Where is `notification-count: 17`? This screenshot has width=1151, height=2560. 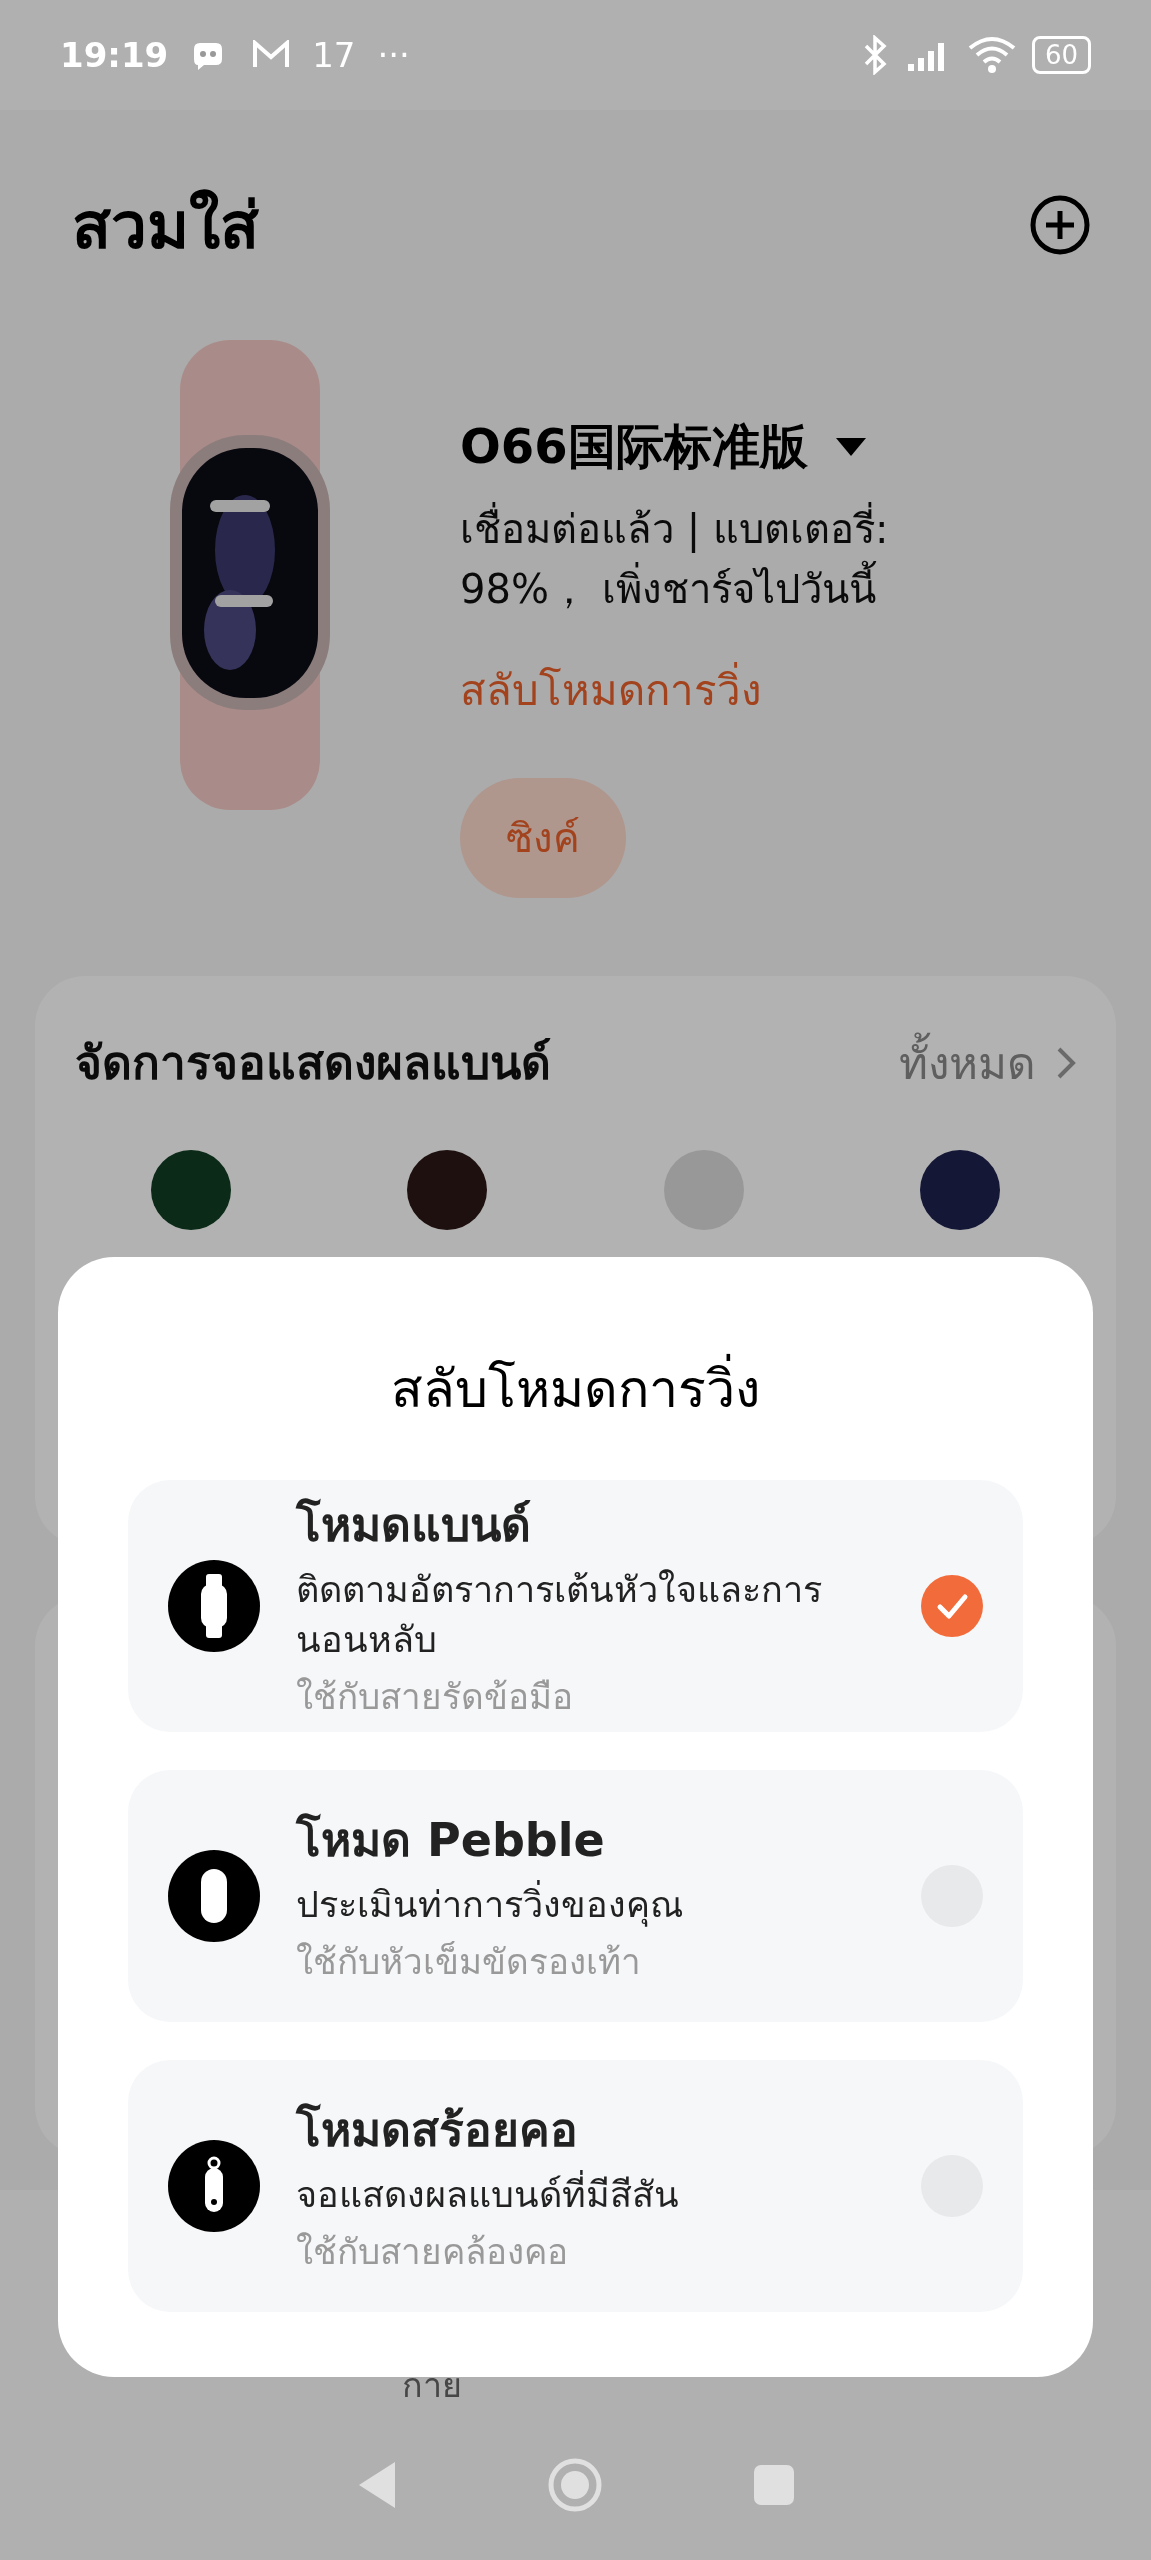 notification-count: 17 is located at coordinates (334, 55).